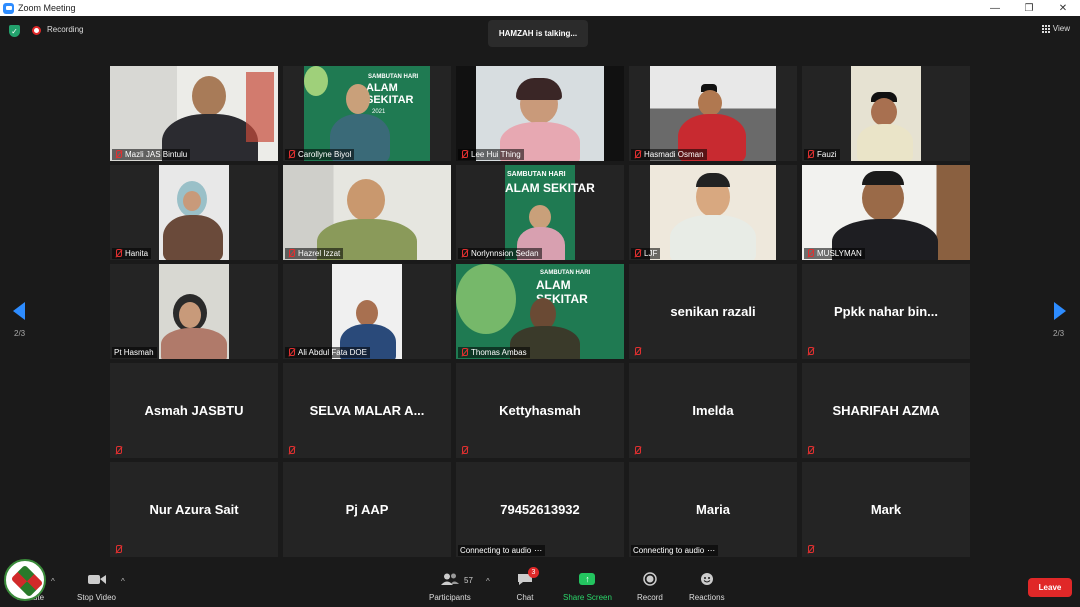 Image resolution: width=1080 pixels, height=607 pixels. Describe the element at coordinates (367, 311) in the screenshot. I see `video-tile: Ali Abdul Fata DOE` at that location.